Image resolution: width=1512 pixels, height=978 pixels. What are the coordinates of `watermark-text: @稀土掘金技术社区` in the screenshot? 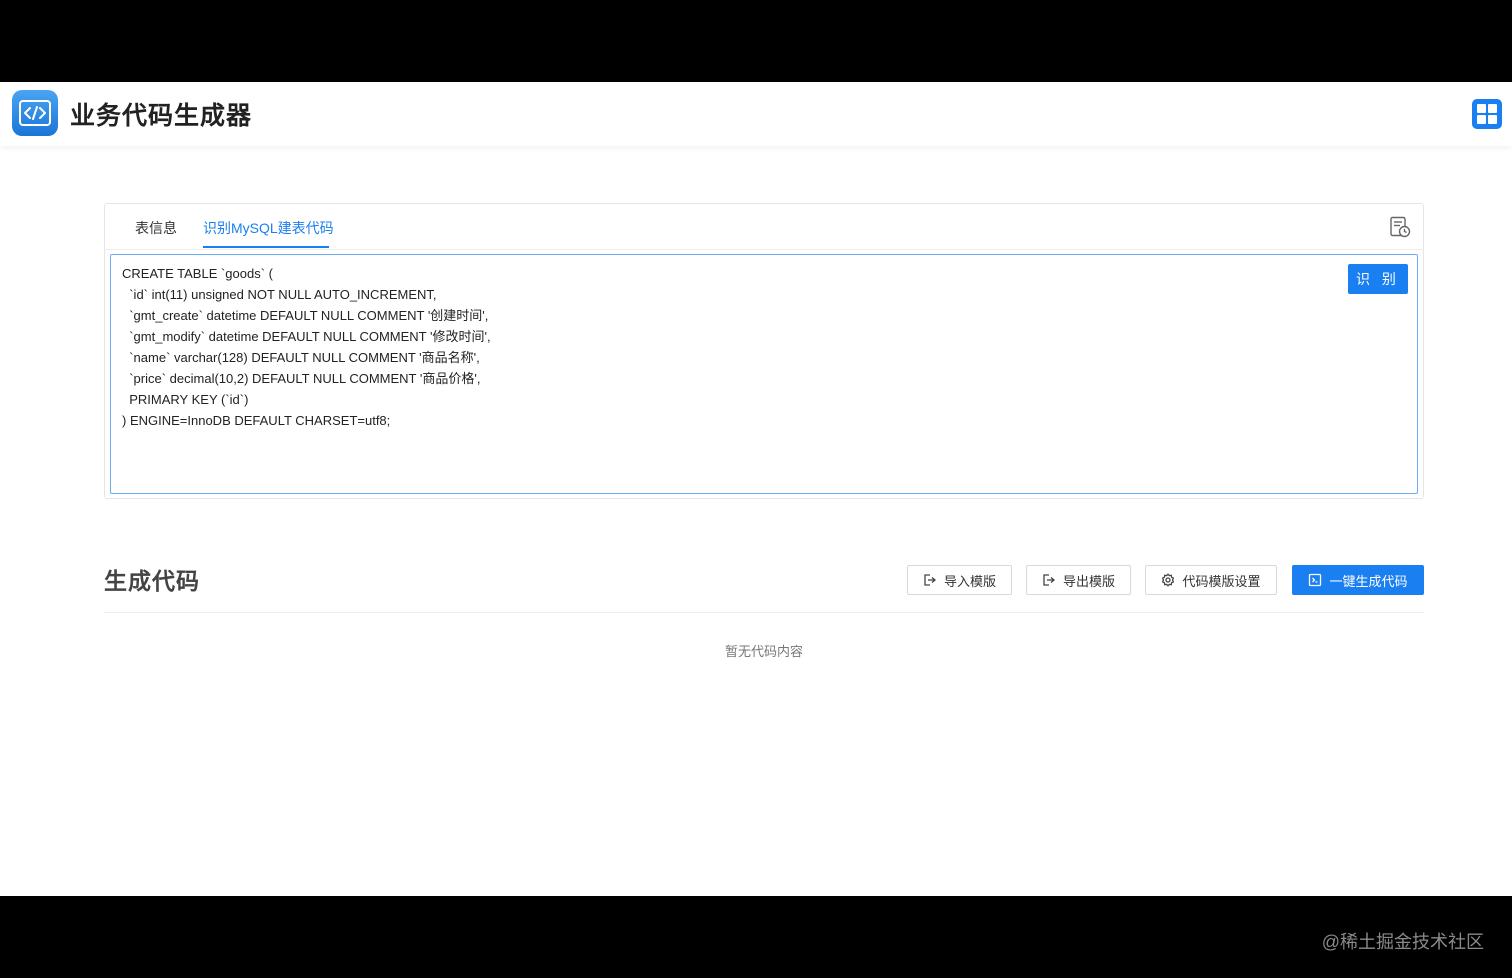 It's located at (1402, 942).